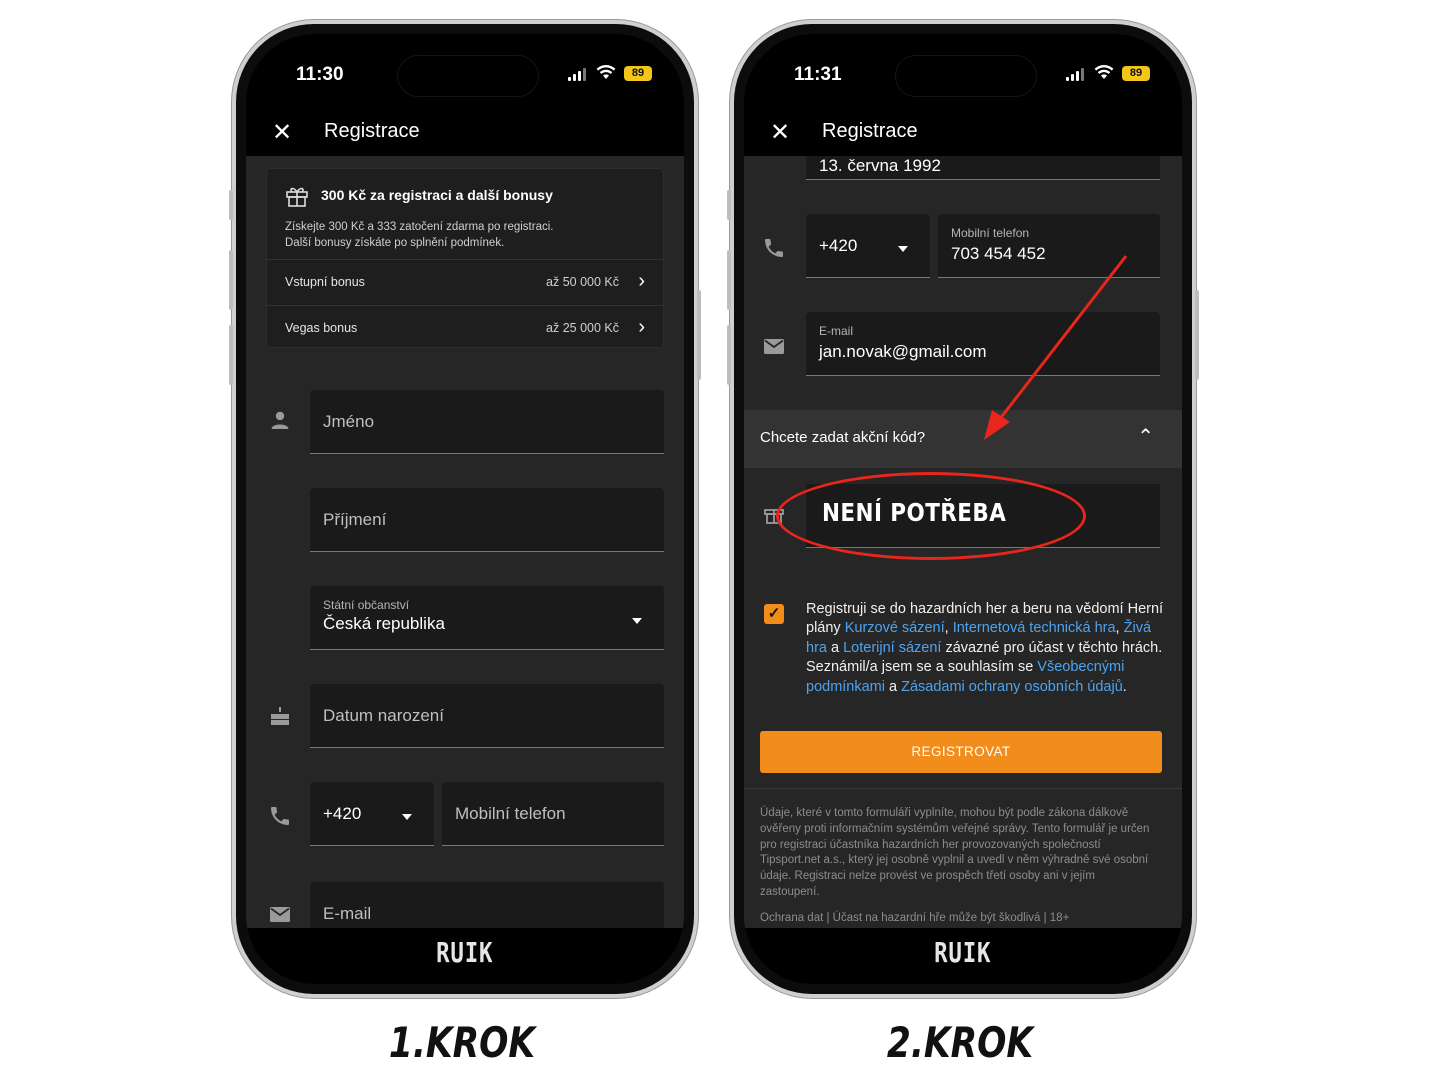 The image size is (1440, 1089). Describe the element at coordinates (1056, 347) in the screenshot. I see `annotation-arrow` at that location.